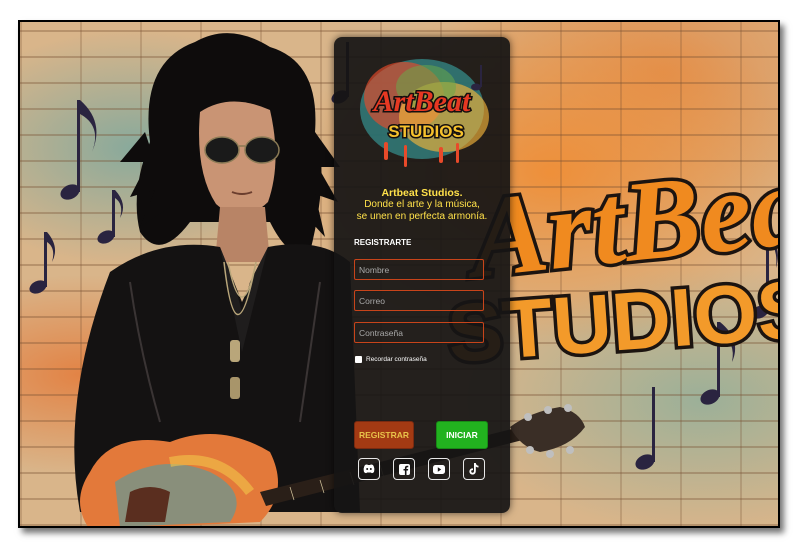 This screenshot has height=550, width=800. I want to click on brand-name: Artbeat Studios., so click(422, 193).